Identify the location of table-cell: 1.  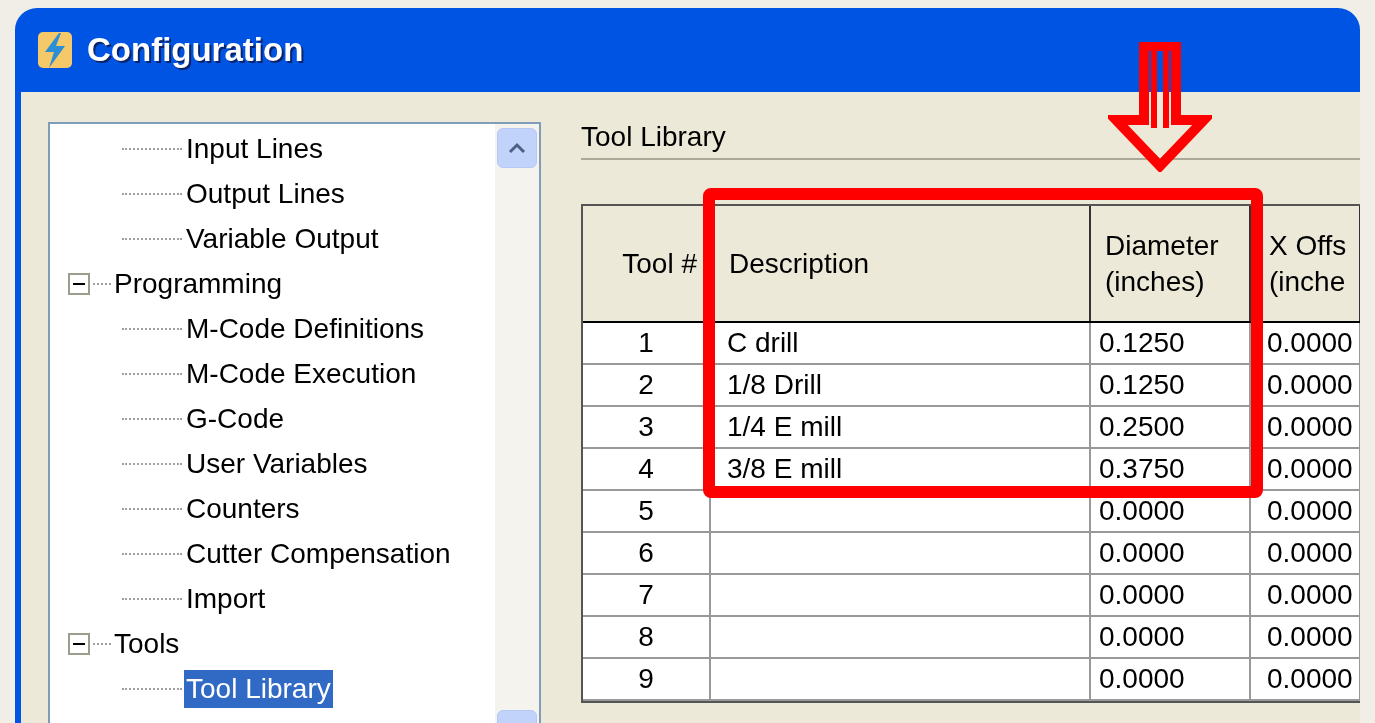
(647, 343).